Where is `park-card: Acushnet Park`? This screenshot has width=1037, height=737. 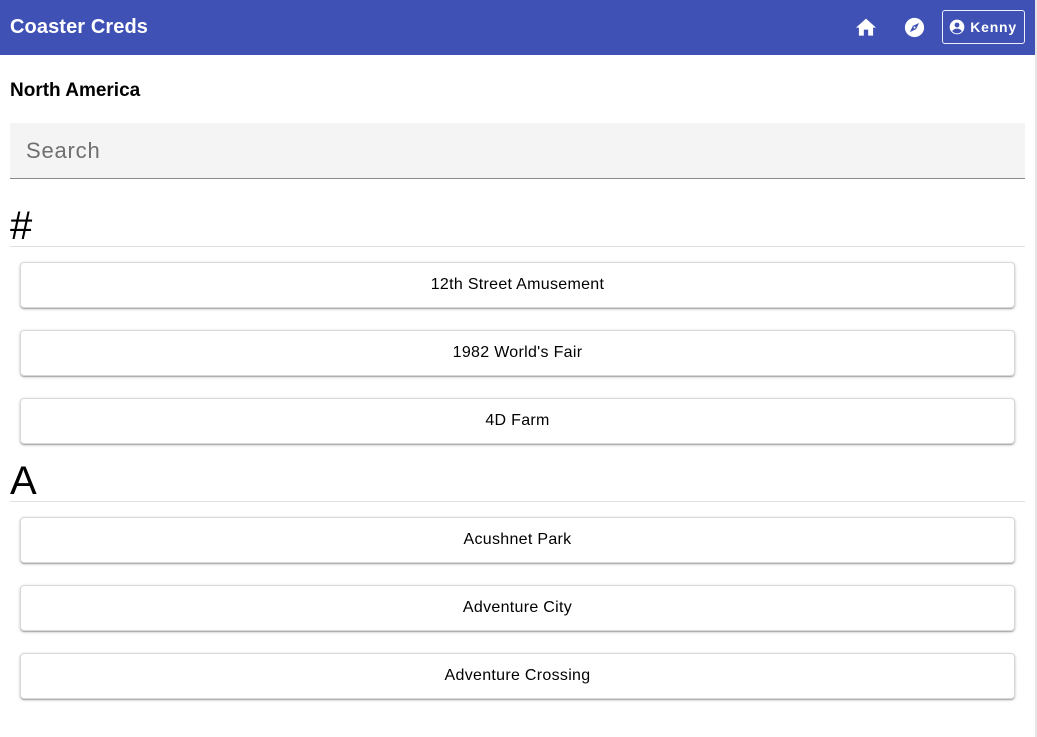
park-card: Acushnet Park is located at coordinates (517, 540).